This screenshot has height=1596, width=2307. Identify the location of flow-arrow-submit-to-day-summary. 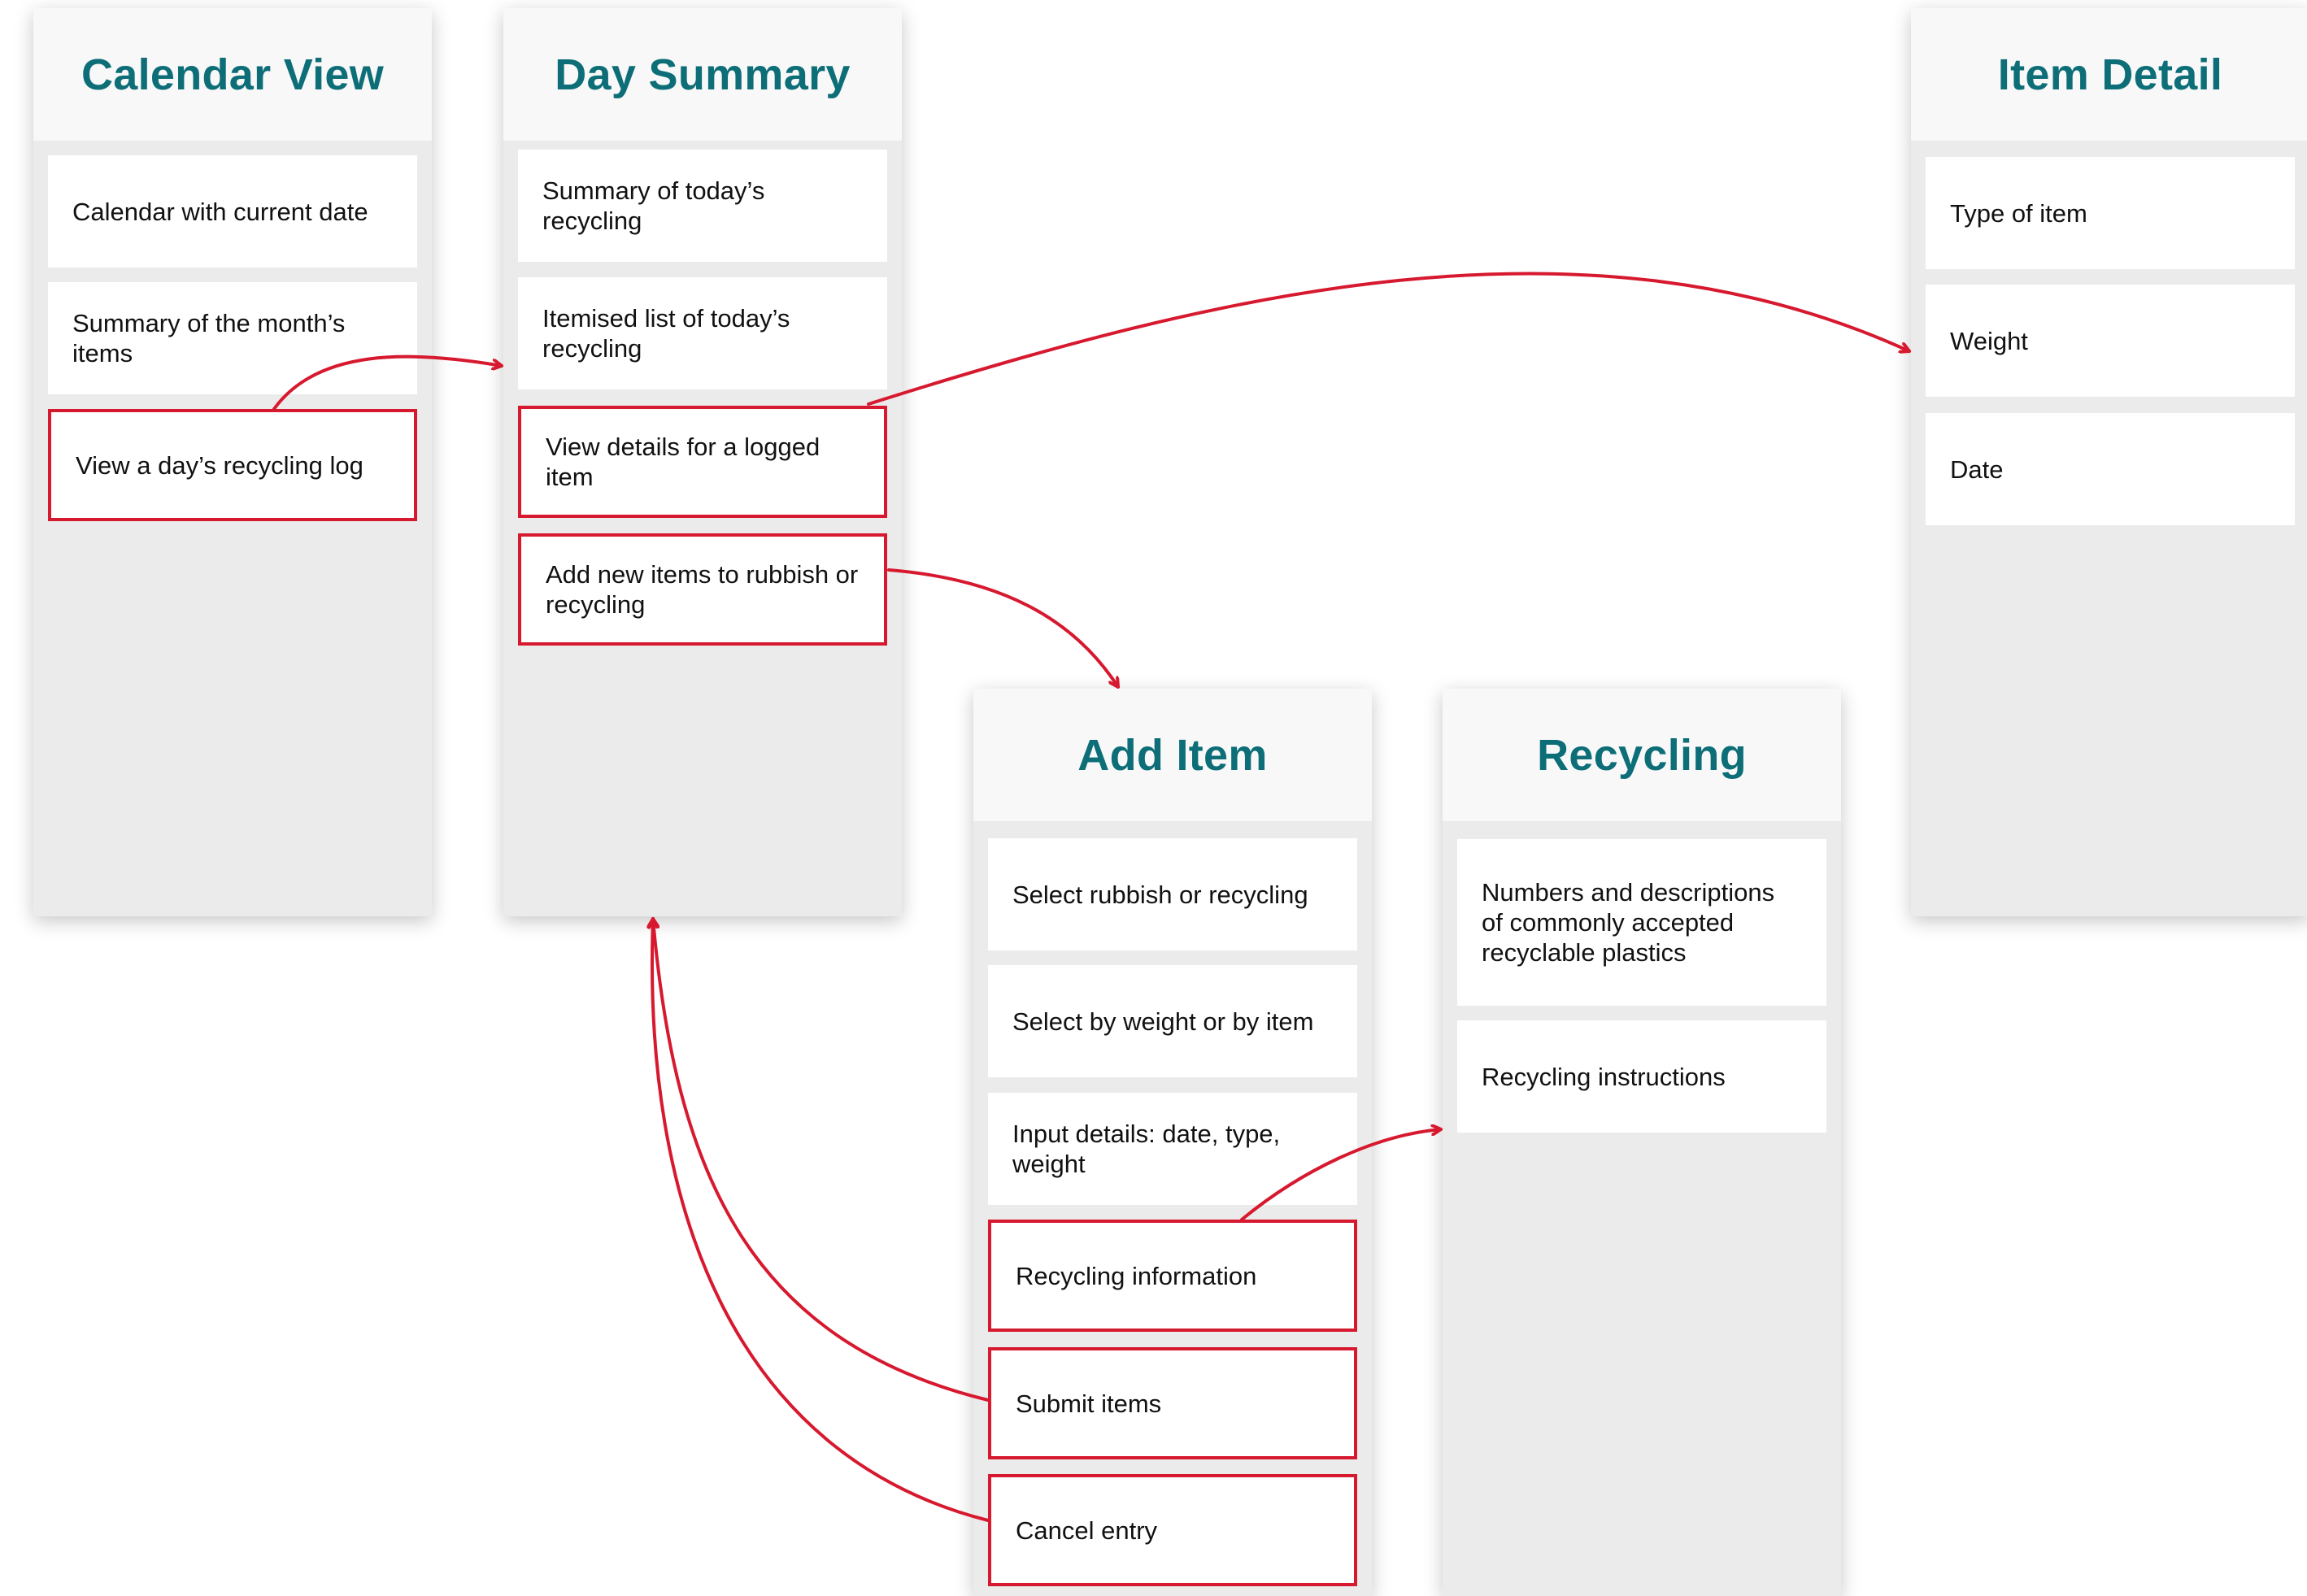
(821, 1159).